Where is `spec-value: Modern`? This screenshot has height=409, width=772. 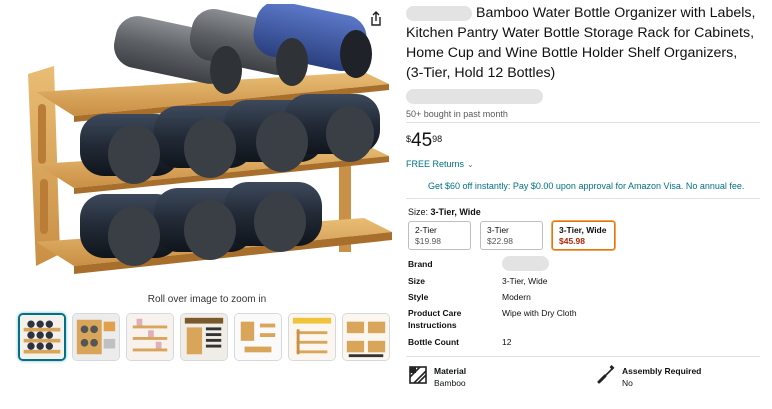 spec-value: Modern is located at coordinates (516, 297).